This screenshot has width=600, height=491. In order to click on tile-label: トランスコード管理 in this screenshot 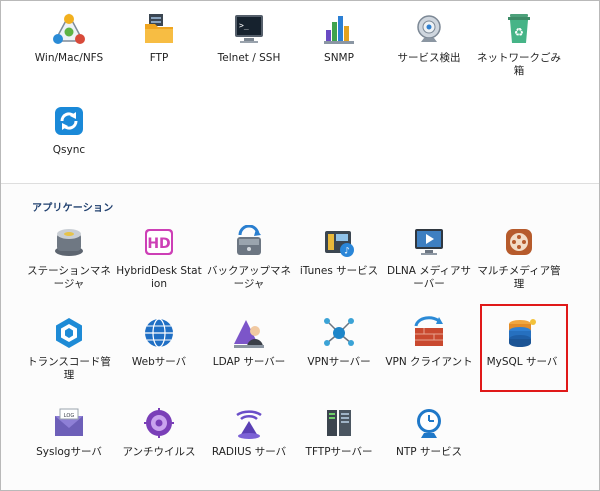, I will do `click(69, 368)`.